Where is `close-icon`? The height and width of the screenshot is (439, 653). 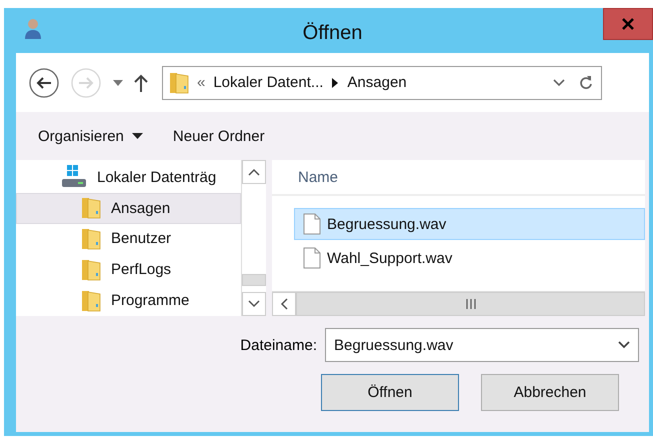 close-icon is located at coordinates (628, 24).